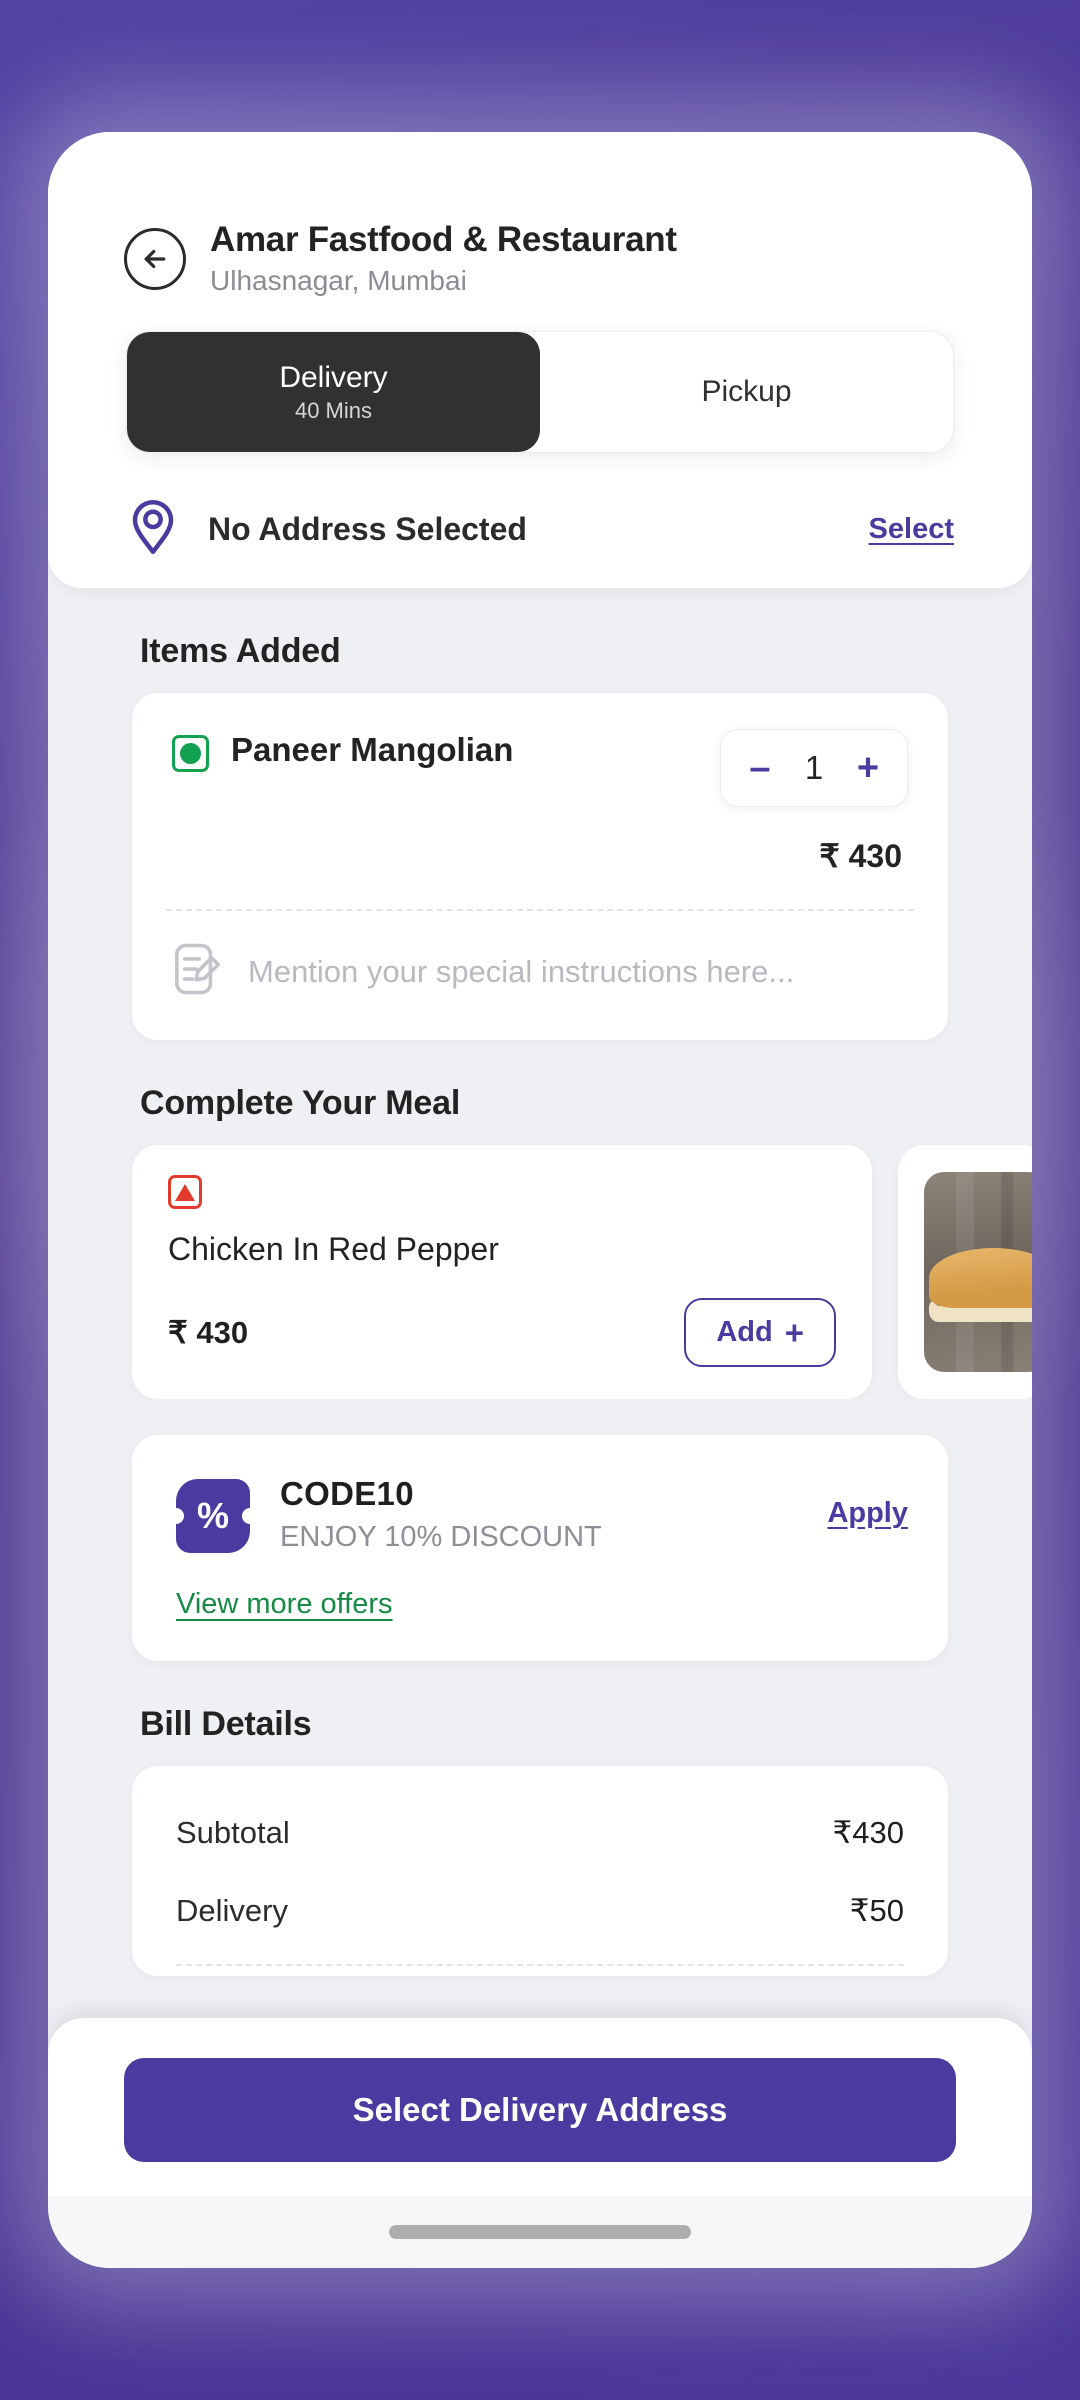 The image size is (1080, 2400). Describe the element at coordinates (185, 1192) in the screenshot. I see `nonveg-icon` at that location.